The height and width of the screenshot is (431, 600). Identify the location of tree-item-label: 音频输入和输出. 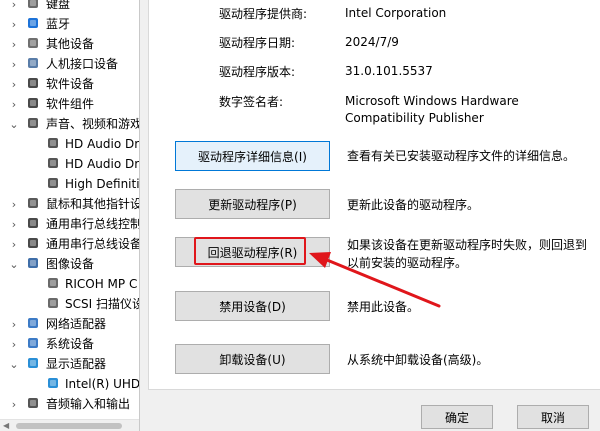
(88, 404).